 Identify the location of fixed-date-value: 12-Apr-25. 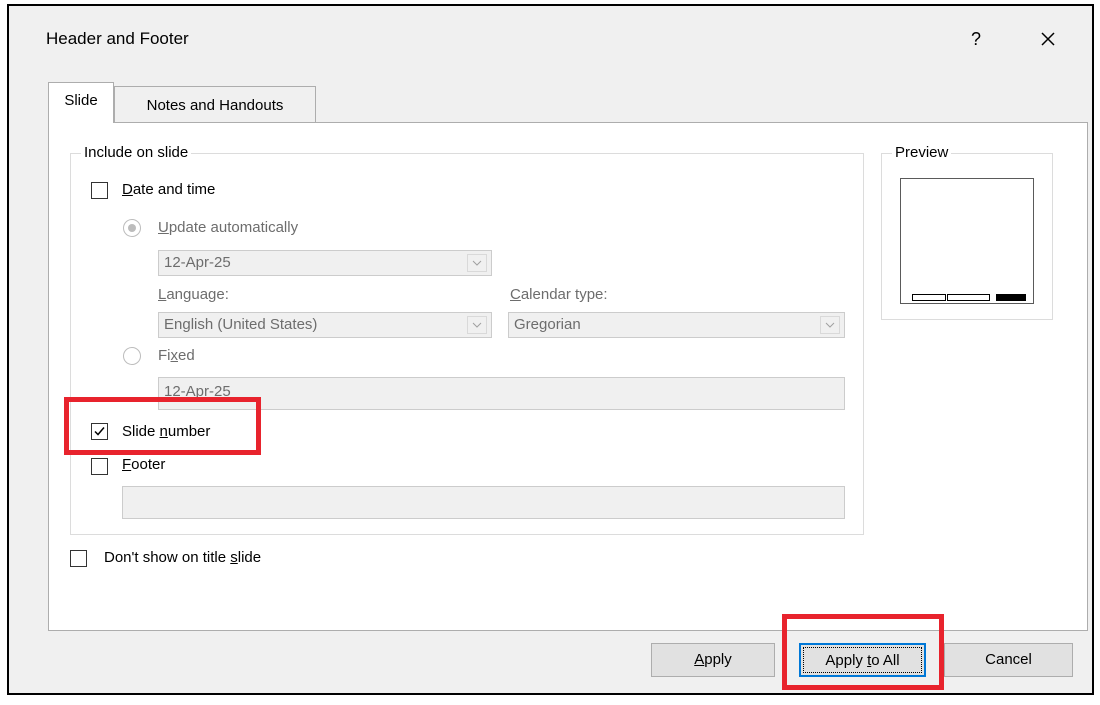
(197, 391).